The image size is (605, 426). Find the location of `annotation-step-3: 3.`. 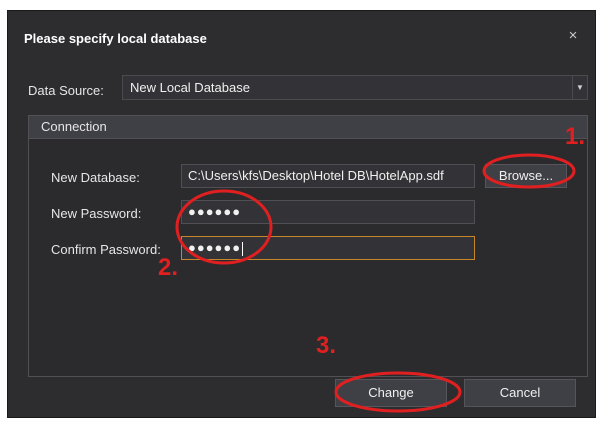

annotation-step-3: 3. is located at coordinates (326, 345).